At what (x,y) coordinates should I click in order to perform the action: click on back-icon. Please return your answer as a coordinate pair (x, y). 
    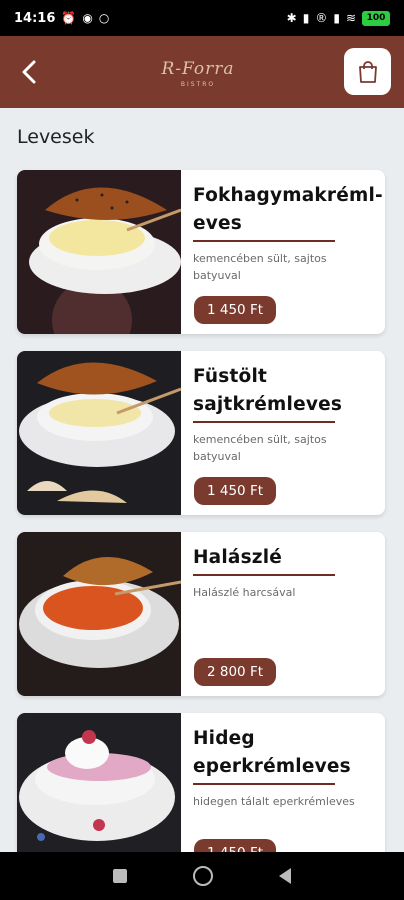
    Looking at the image, I should click on (285, 876).